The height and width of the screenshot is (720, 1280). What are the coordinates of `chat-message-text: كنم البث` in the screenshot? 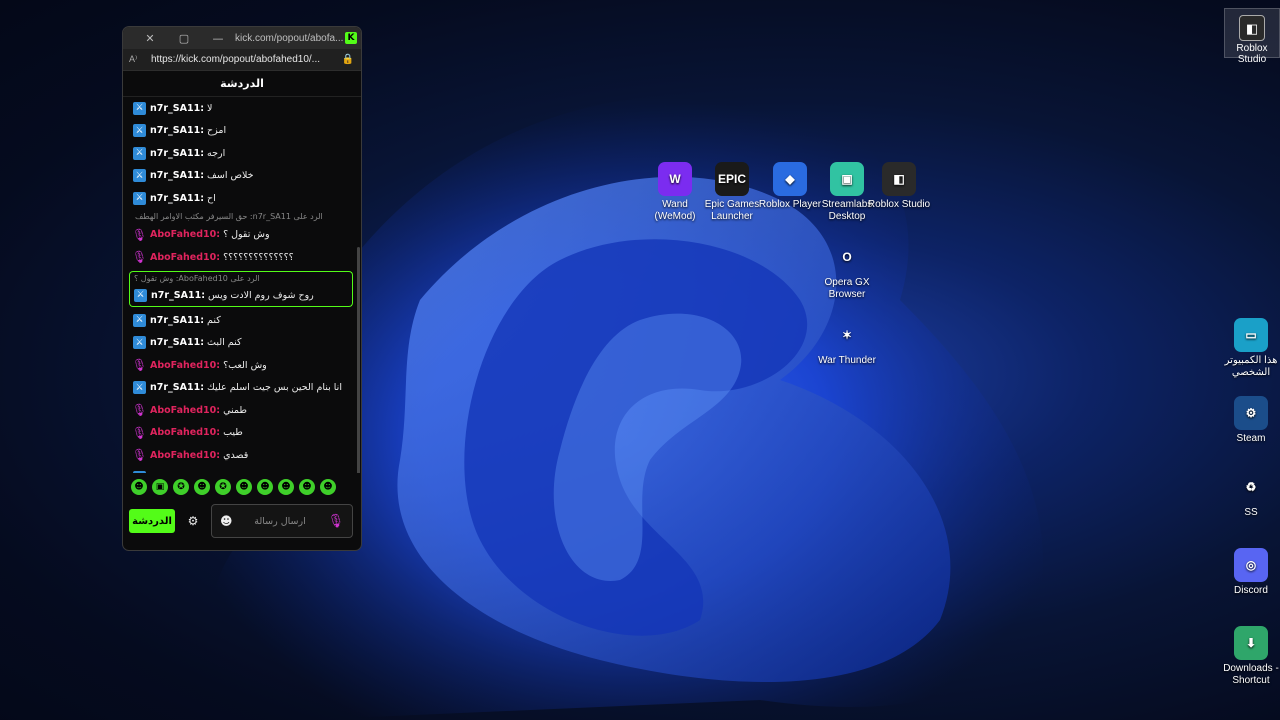 It's located at (224, 343).